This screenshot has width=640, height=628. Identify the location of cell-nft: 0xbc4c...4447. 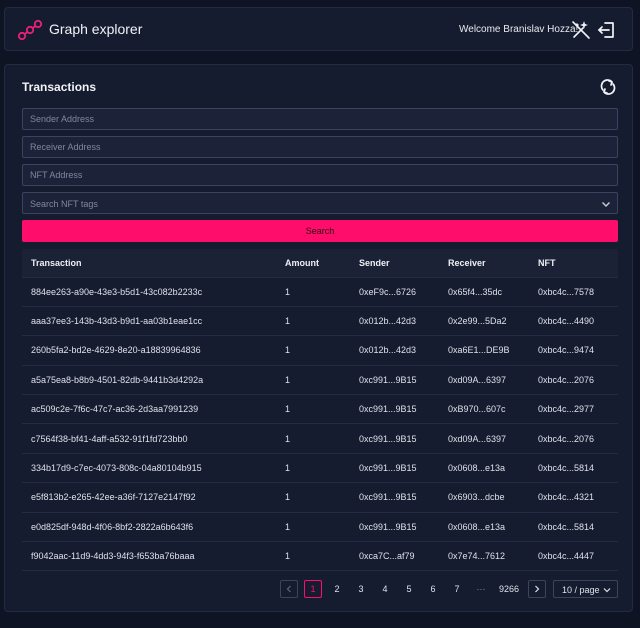
(573, 556).